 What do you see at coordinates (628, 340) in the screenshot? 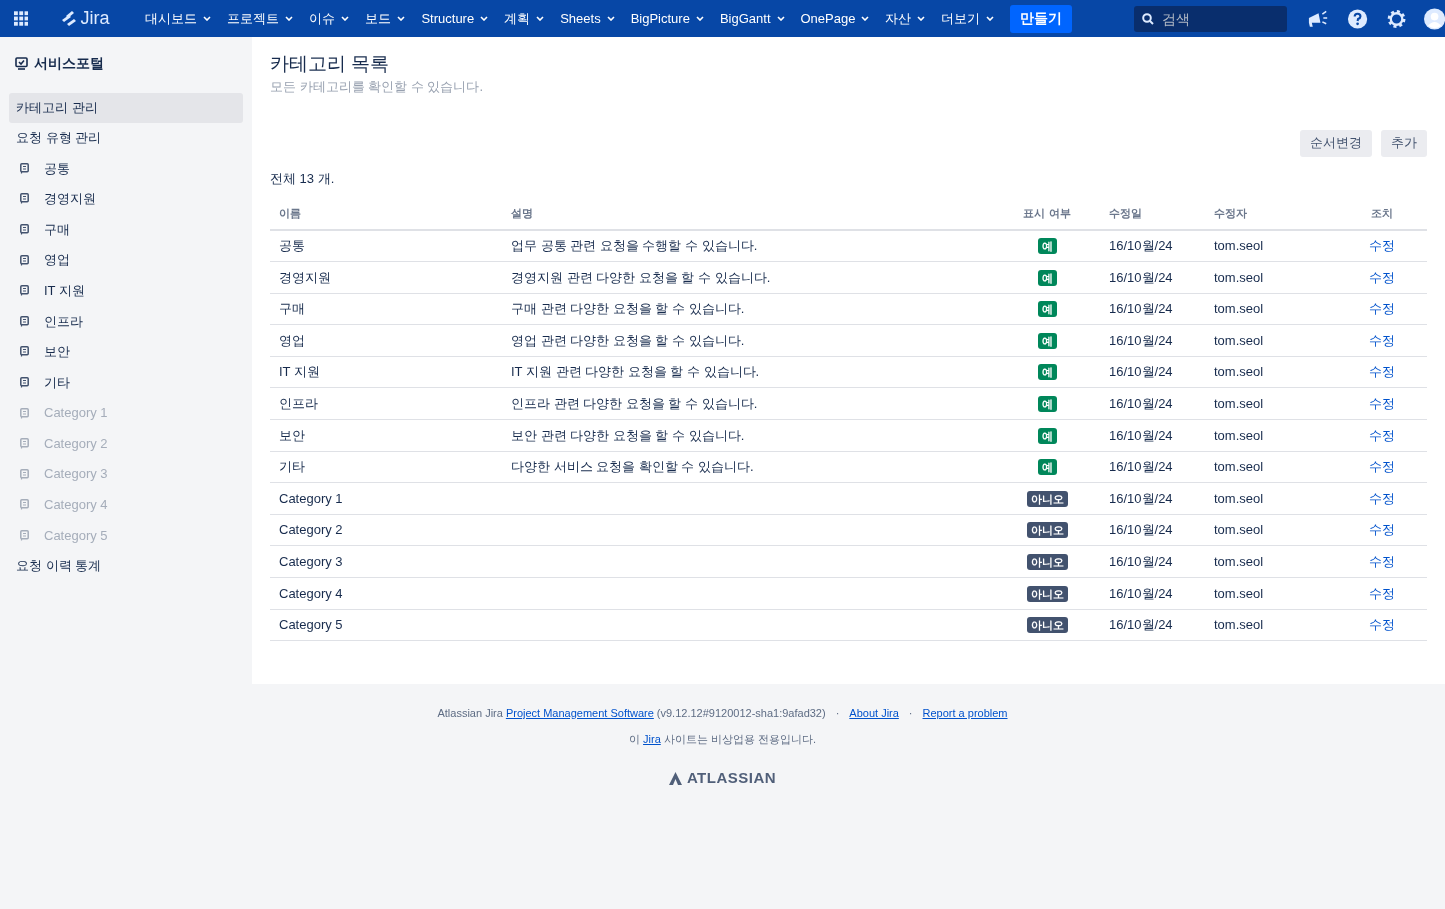
I see `table-cell: 영업 관련 다양한 요청을 할 수 있습니다.` at bounding box center [628, 340].